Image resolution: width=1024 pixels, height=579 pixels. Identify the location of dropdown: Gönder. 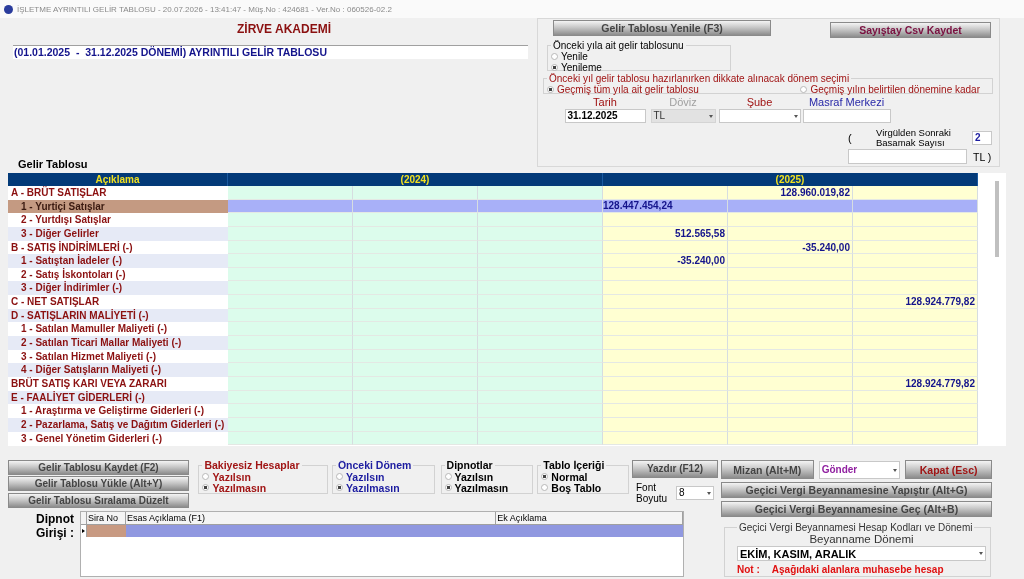
(859, 470).